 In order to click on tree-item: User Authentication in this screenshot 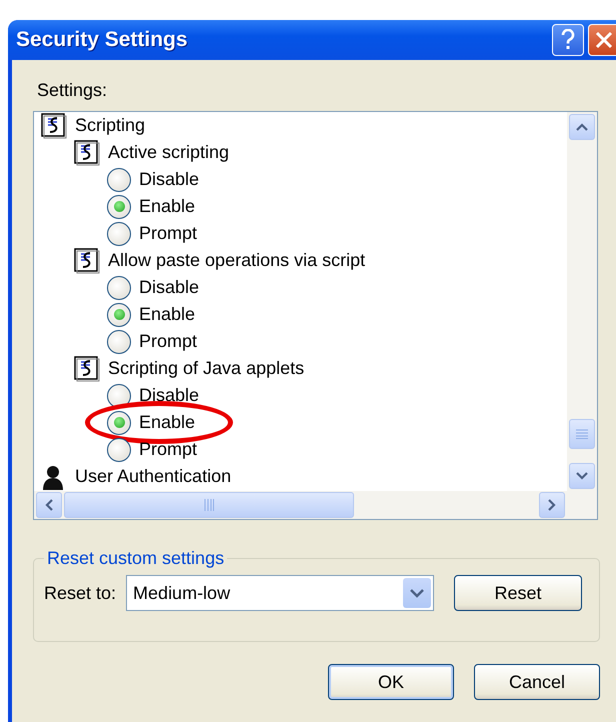, I will do `click(153, 476)`.